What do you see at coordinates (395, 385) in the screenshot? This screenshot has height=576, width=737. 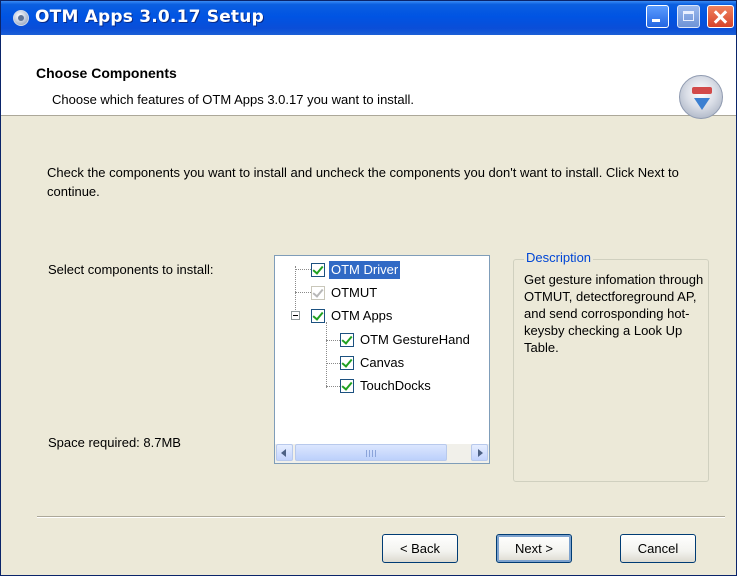 I see `tree-item-label: TouchDocks` at bounding box center [395, 385].